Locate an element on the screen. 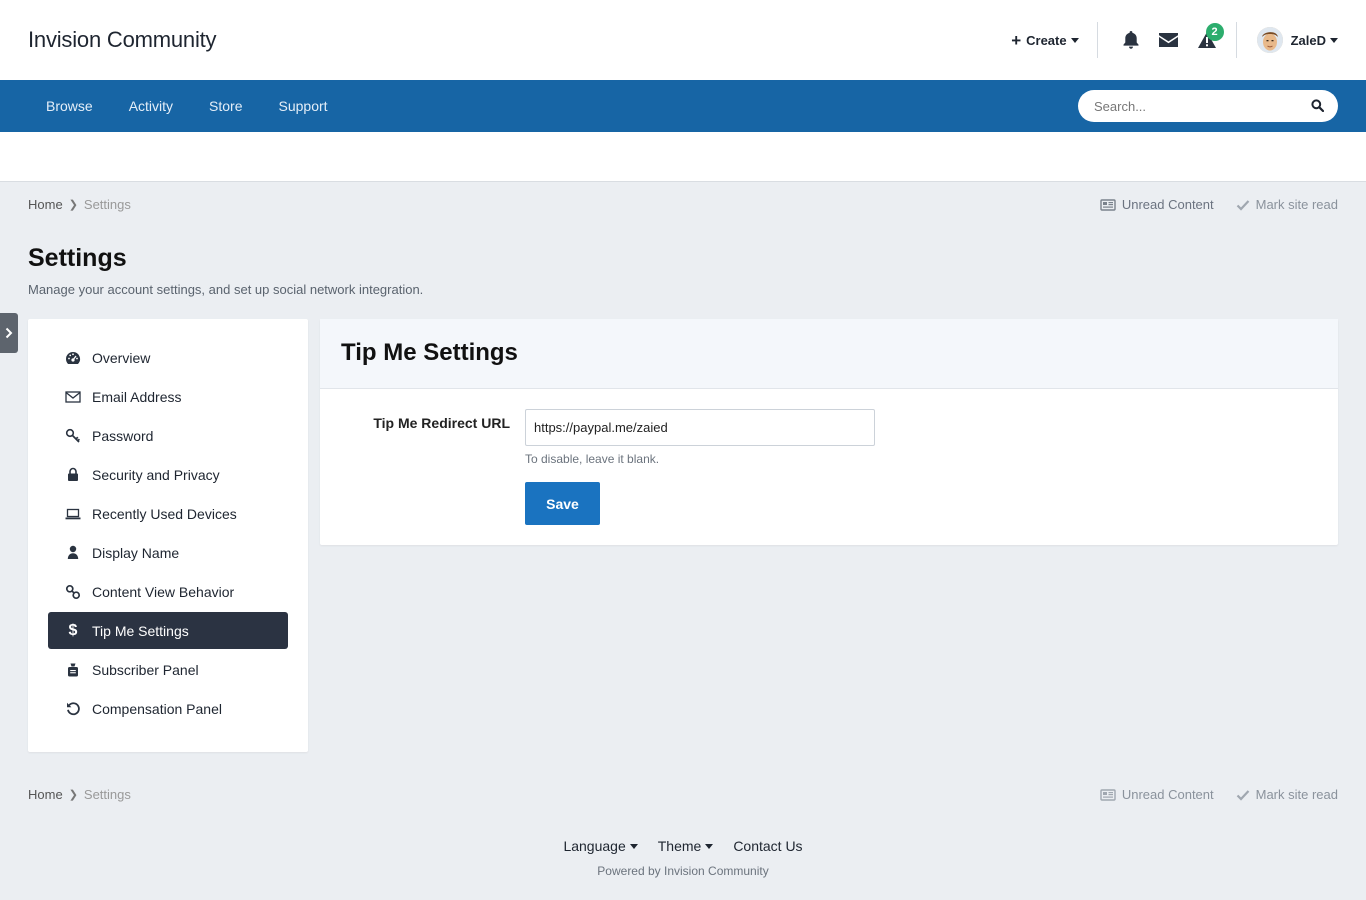 The width and height of the screenshot is (1366, 900). search-icon is located at coordinates (1317, 105).